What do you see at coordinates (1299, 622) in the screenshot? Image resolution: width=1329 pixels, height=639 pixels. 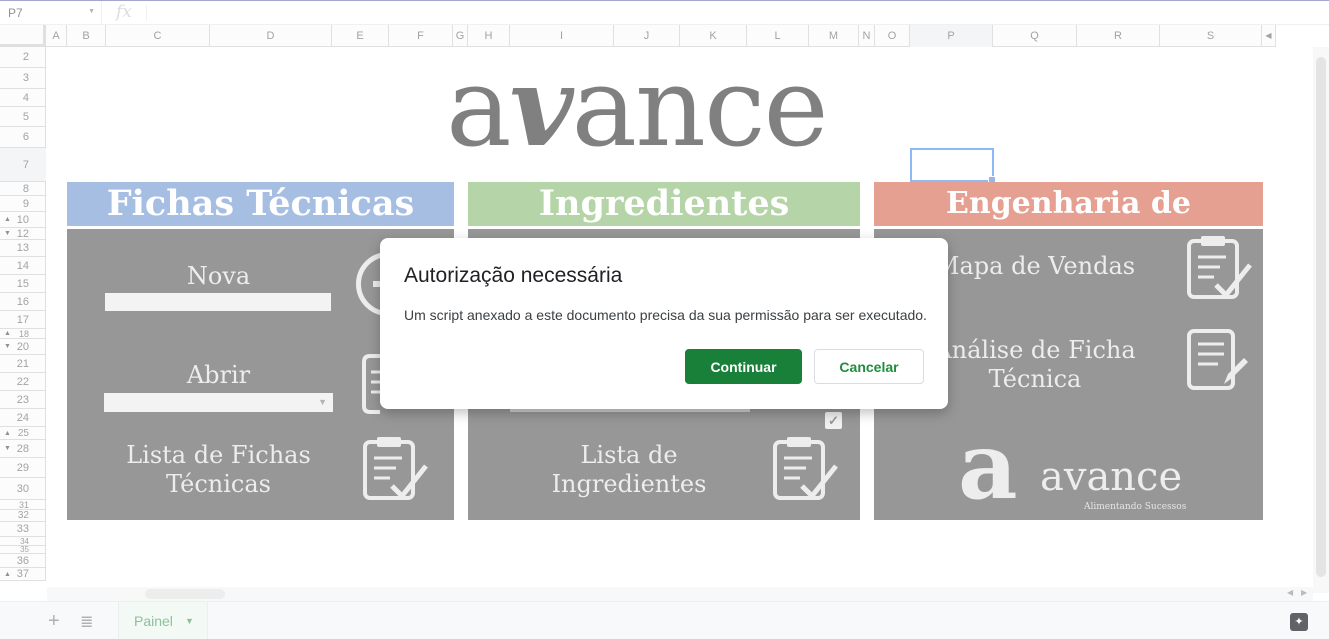 I see `explore-icon: ✦` at bounding box center [1299, 622].